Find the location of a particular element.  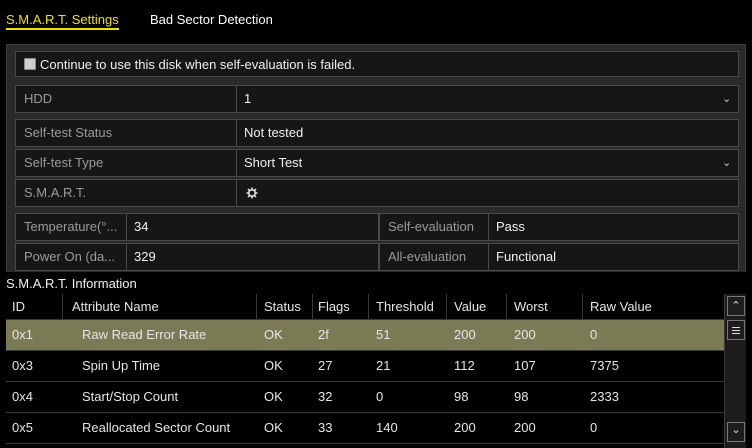

smart-row: S.M.A.R.T. is located at coordinates (377, 193).